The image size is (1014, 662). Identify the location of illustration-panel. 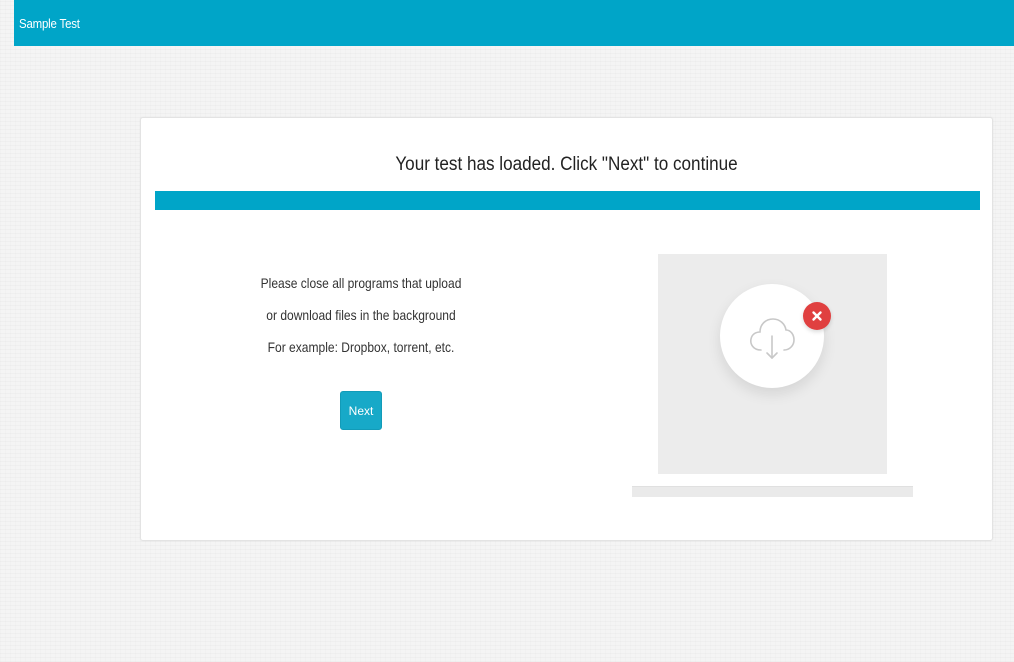
(772, 364).